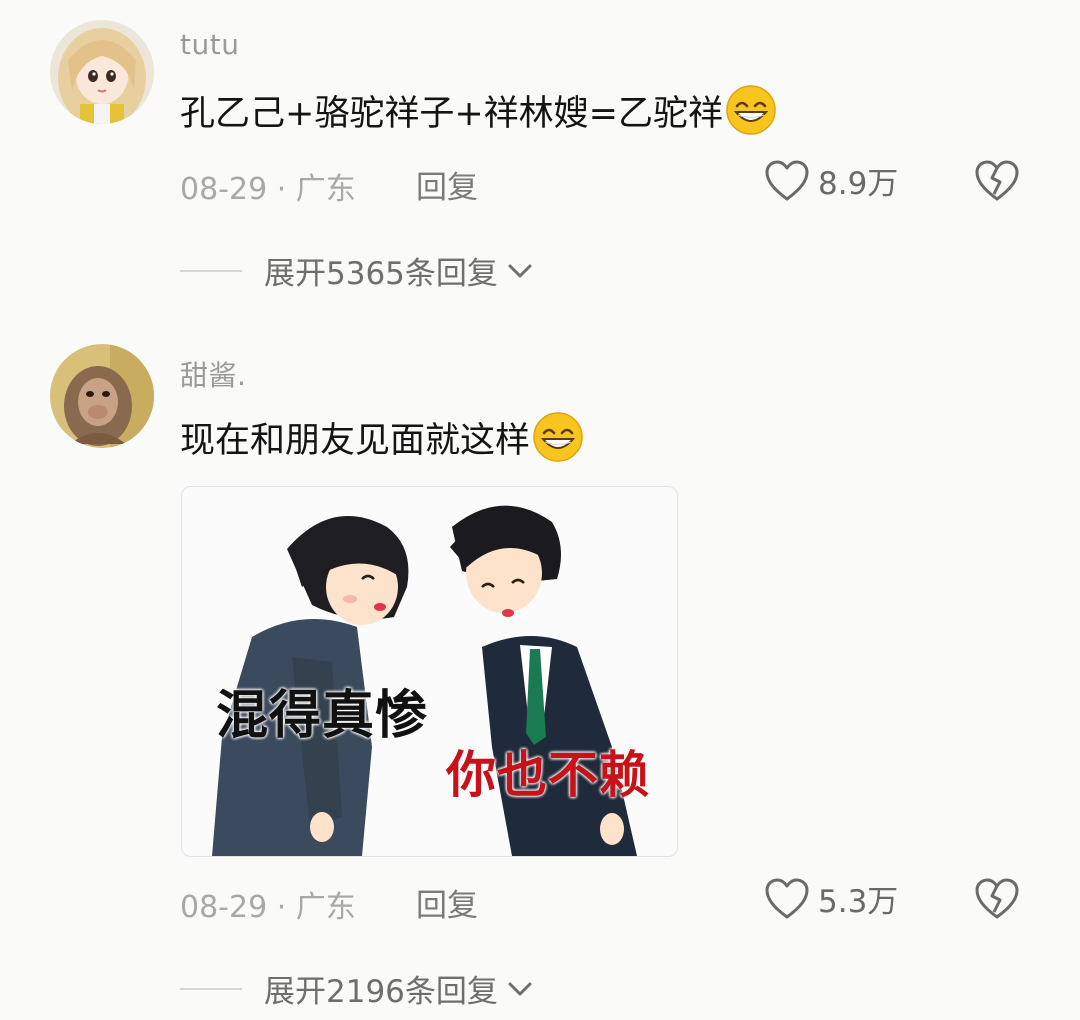 The width and height of the screenshot is (1080, 1020). I want to click on comment-text: 孔乙己+骆驼祥子+祥林嫂=乙驼祥, so click(478, 110).